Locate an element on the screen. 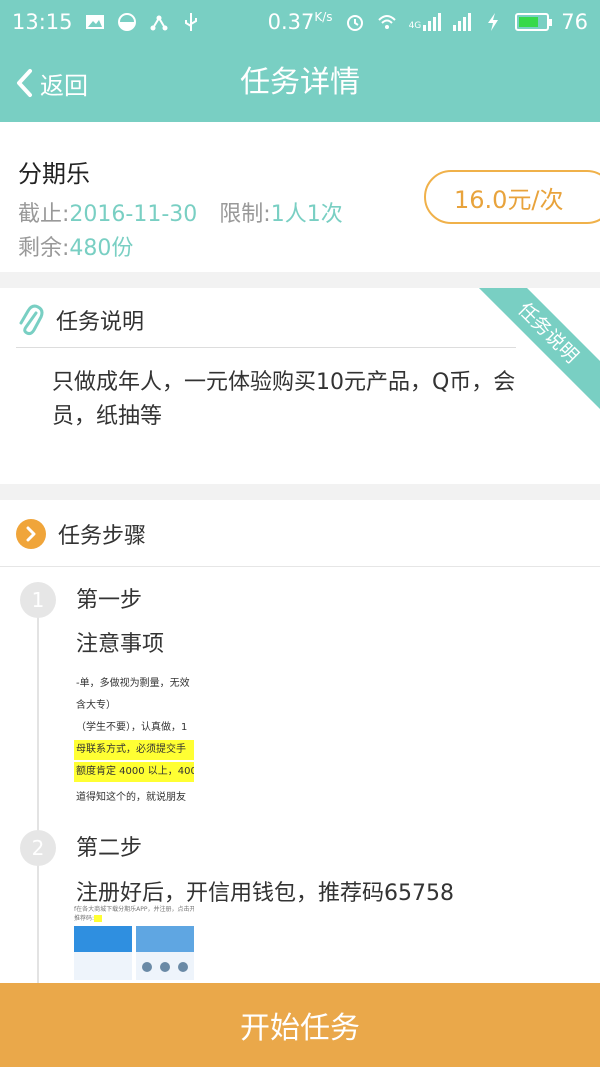 Image resolution: width=600 pixels, height=1067 pixels. image-icon is located at coordinates (94, 22).